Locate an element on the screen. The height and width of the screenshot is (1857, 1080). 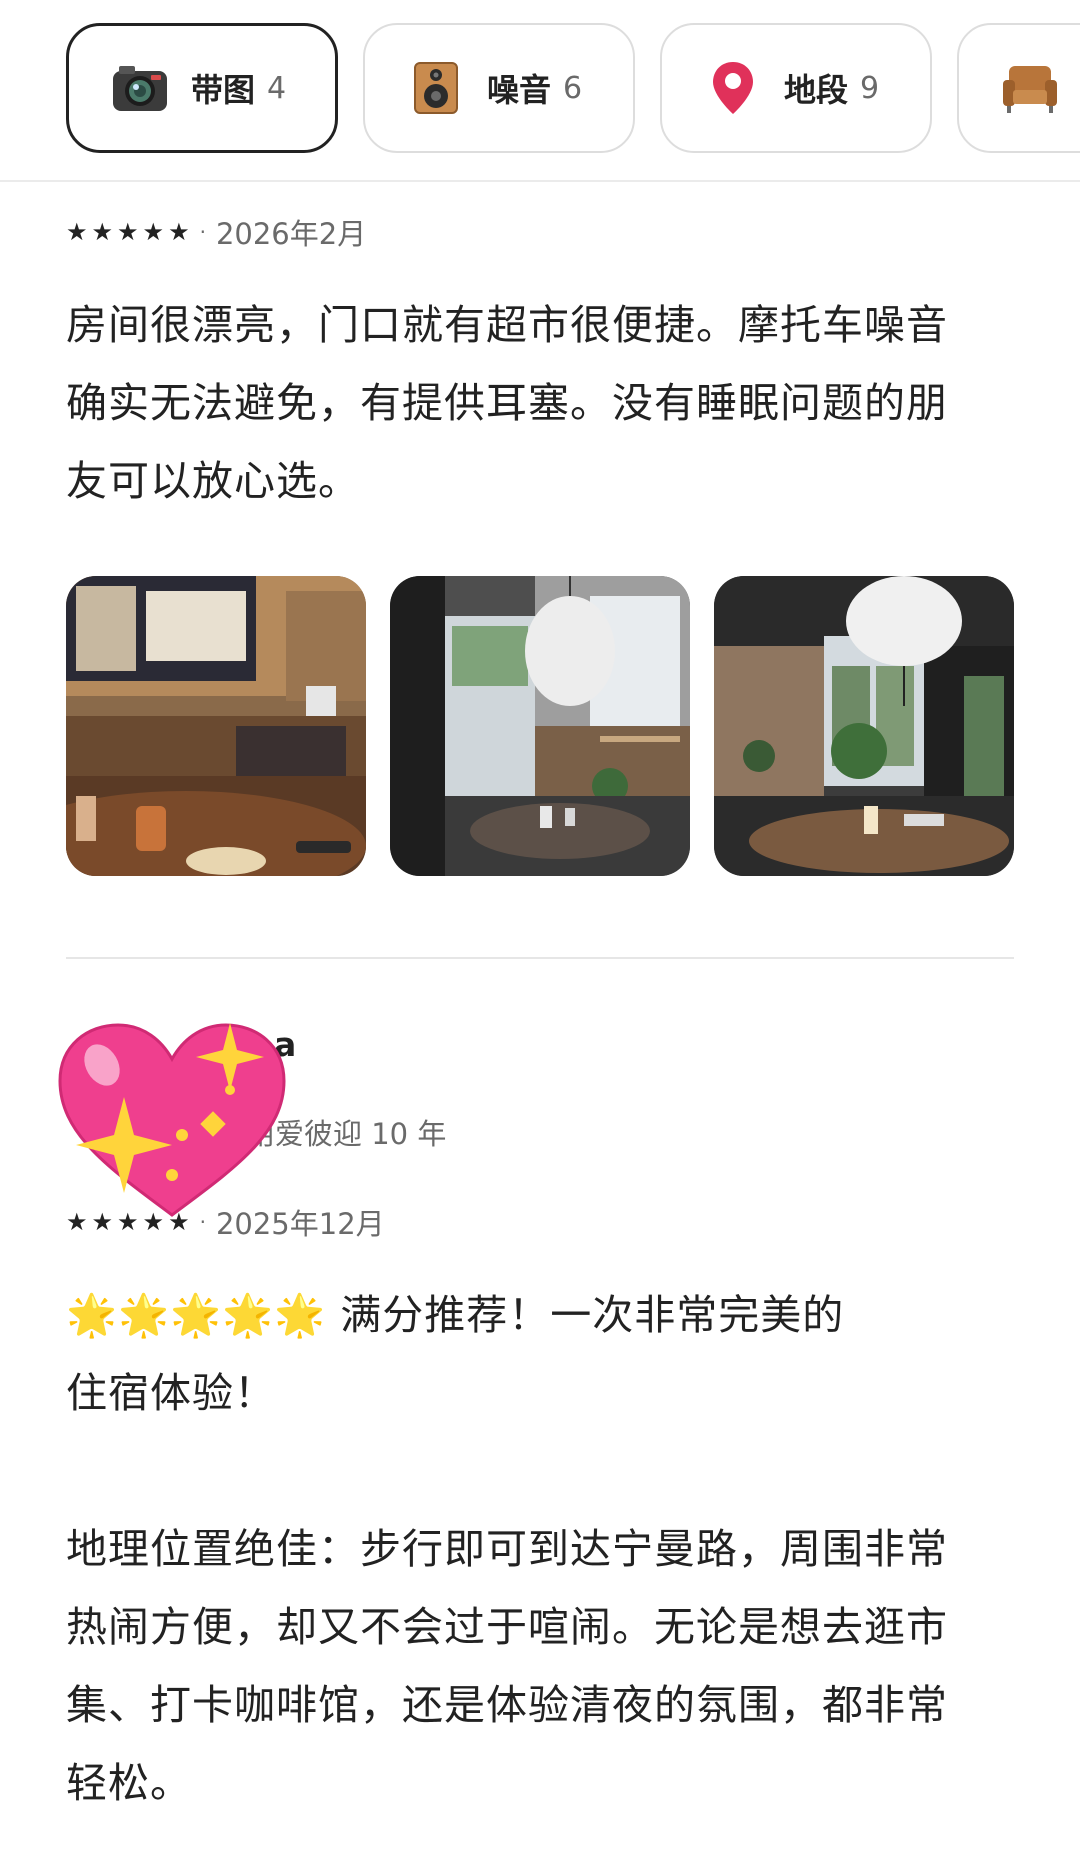
filter-chip-label: 地段 is located at coordinates (816, 90).